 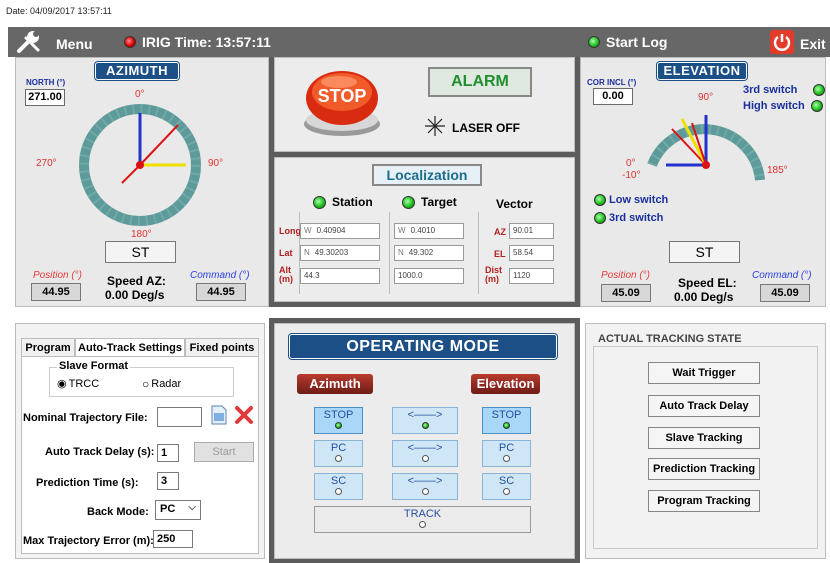 I want to click on vector-el-value: 58.54, so click(x=523, y=252).